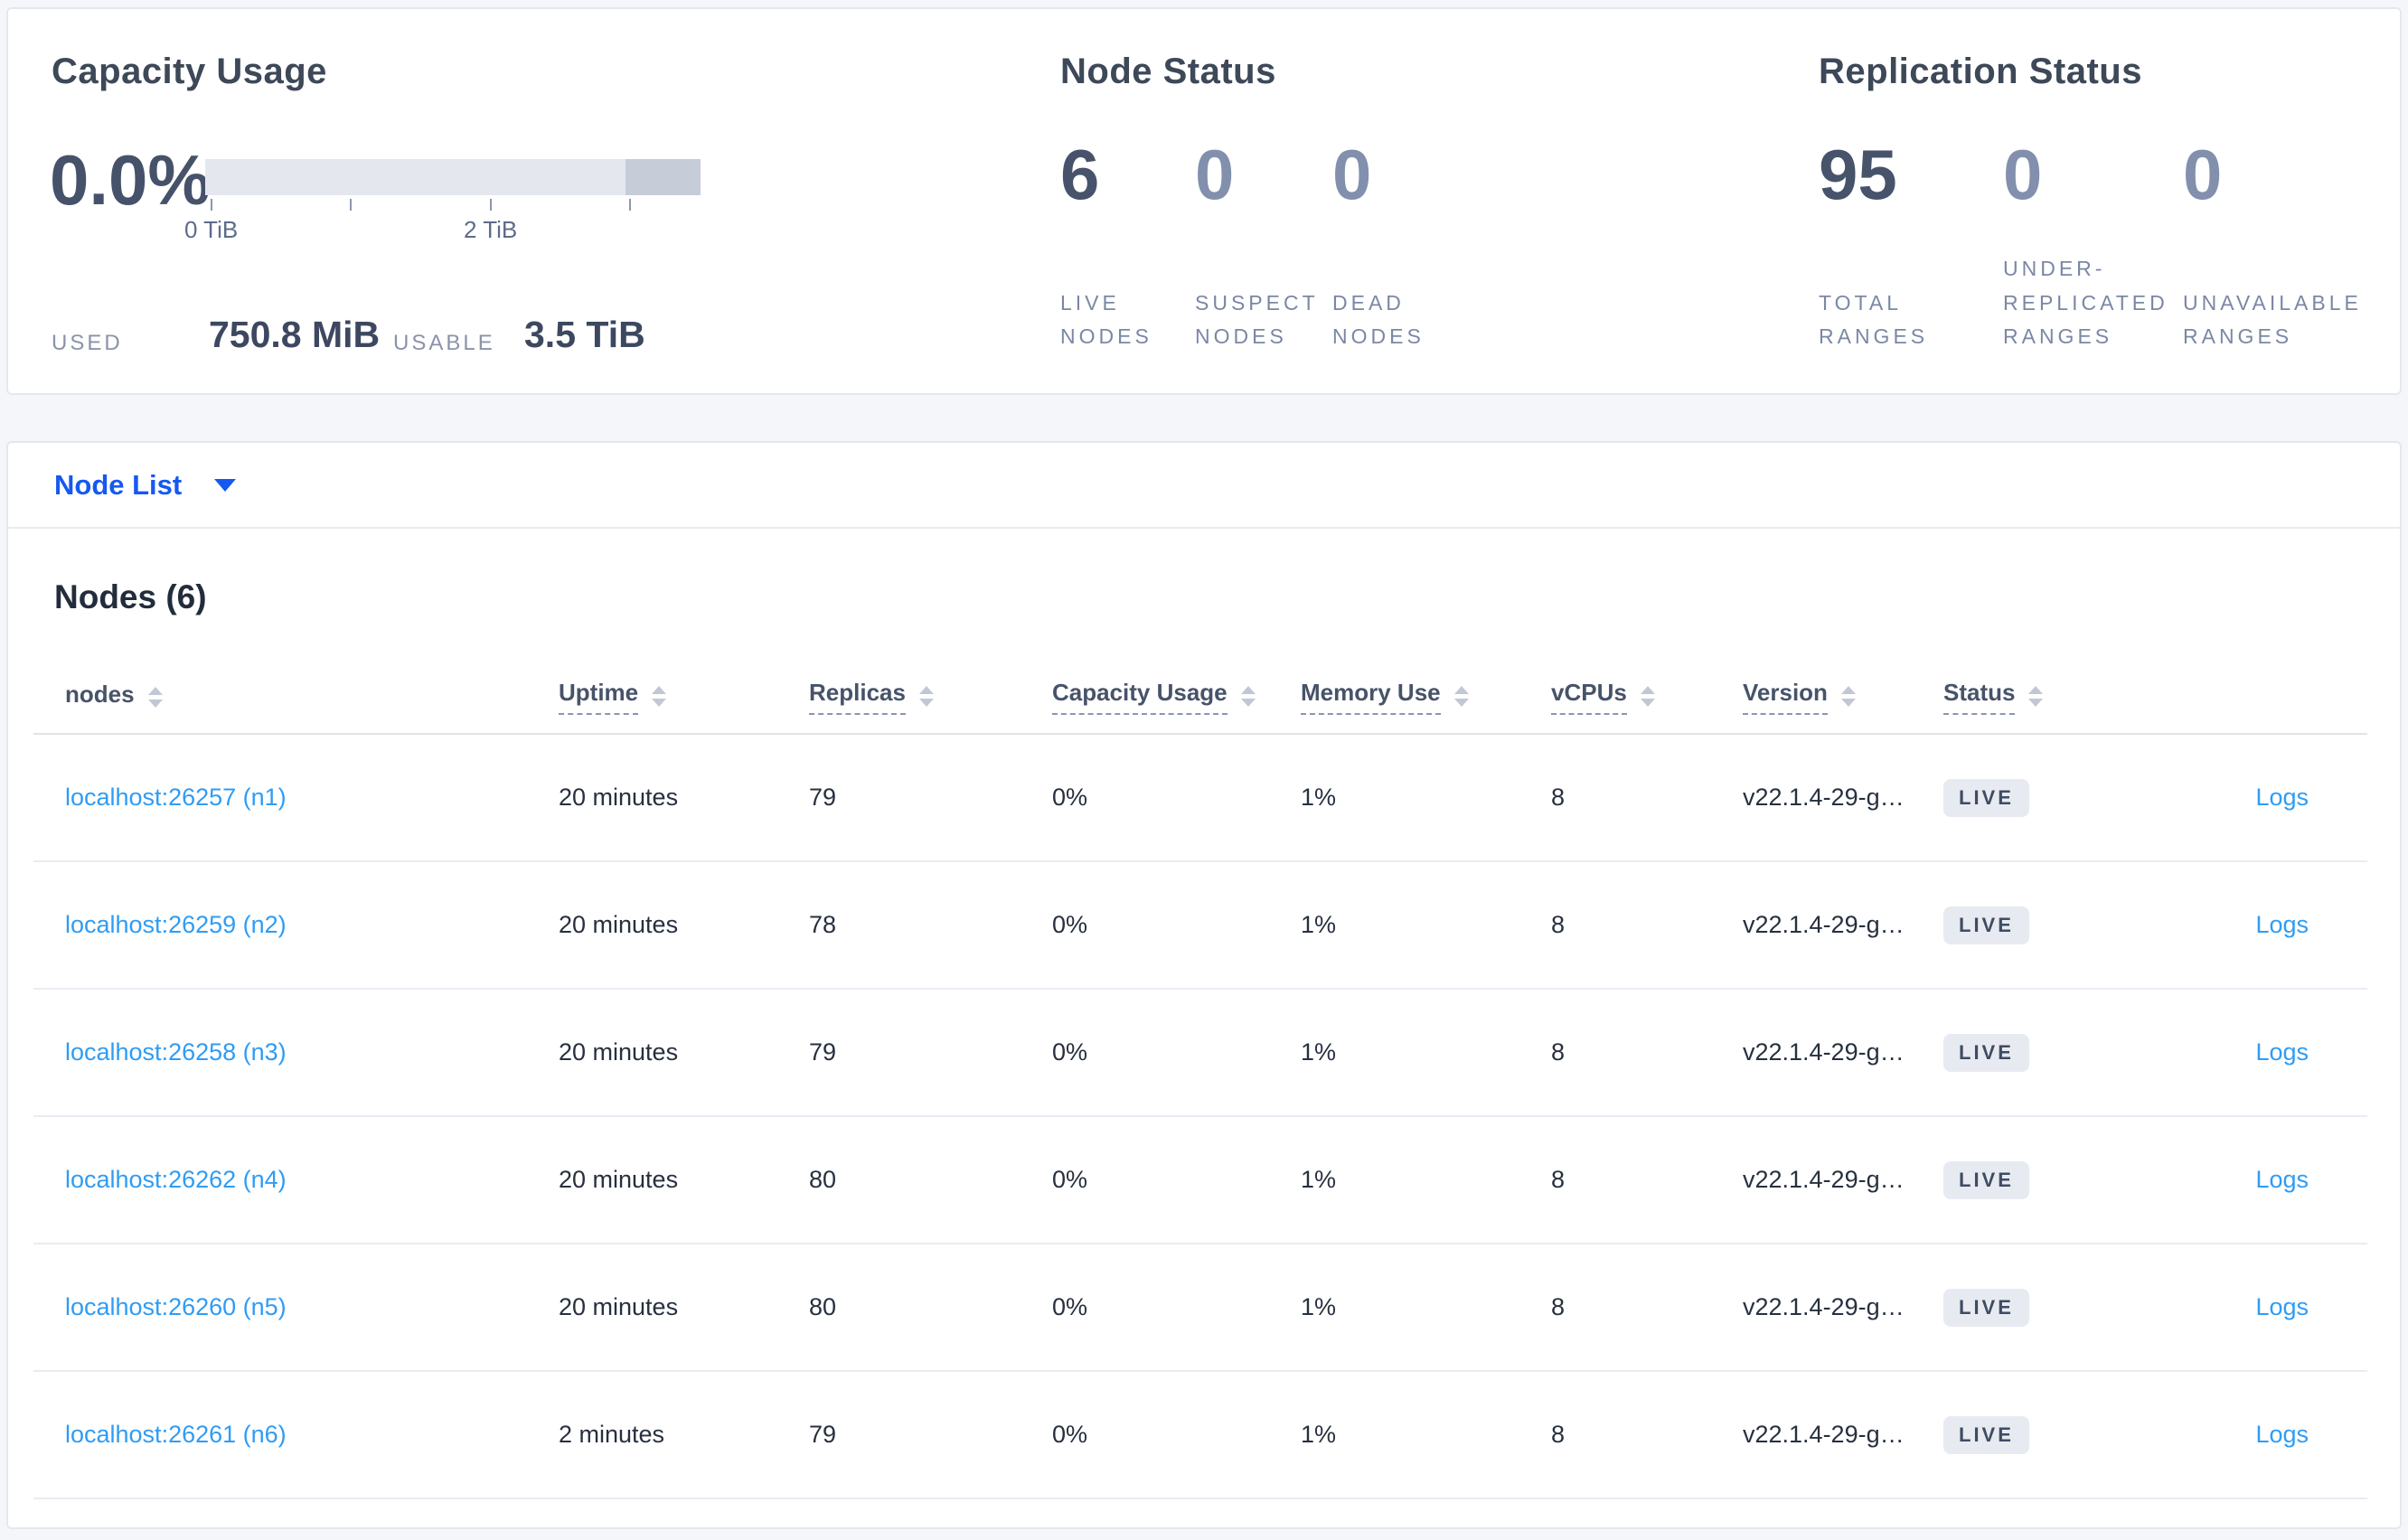 The image size is (2408, 1540). What do you see at coordinates (1426, 696) in the screenshot?
I see `column-header-memory-use: Memory Use` at bounding box center [1426, 696].